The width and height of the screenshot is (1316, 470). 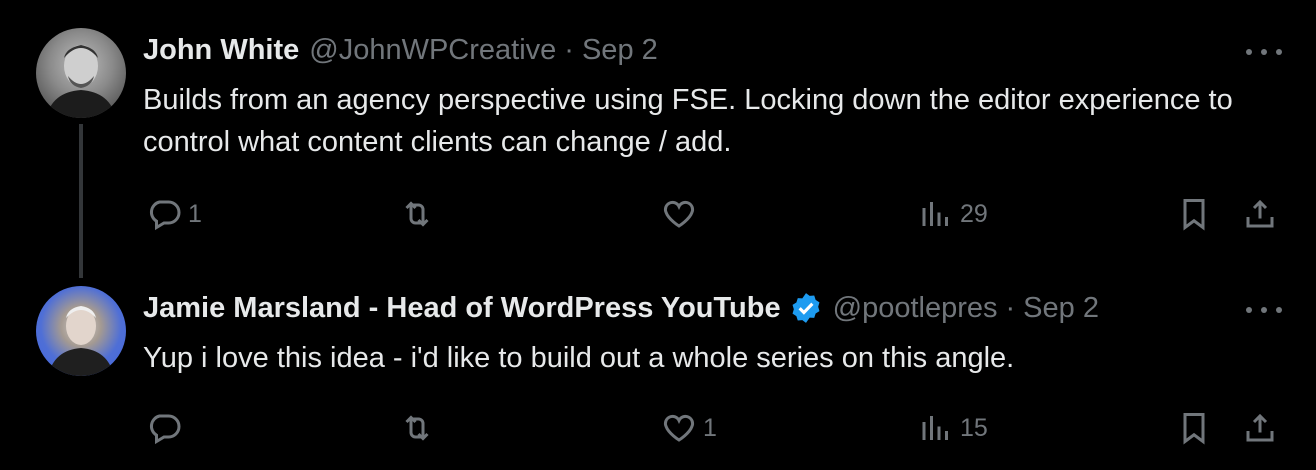 What do you see at coordinates (915, 308) in the screenshot?
I see `author-handle: @pootlepres` at bounding box center [915, 308].